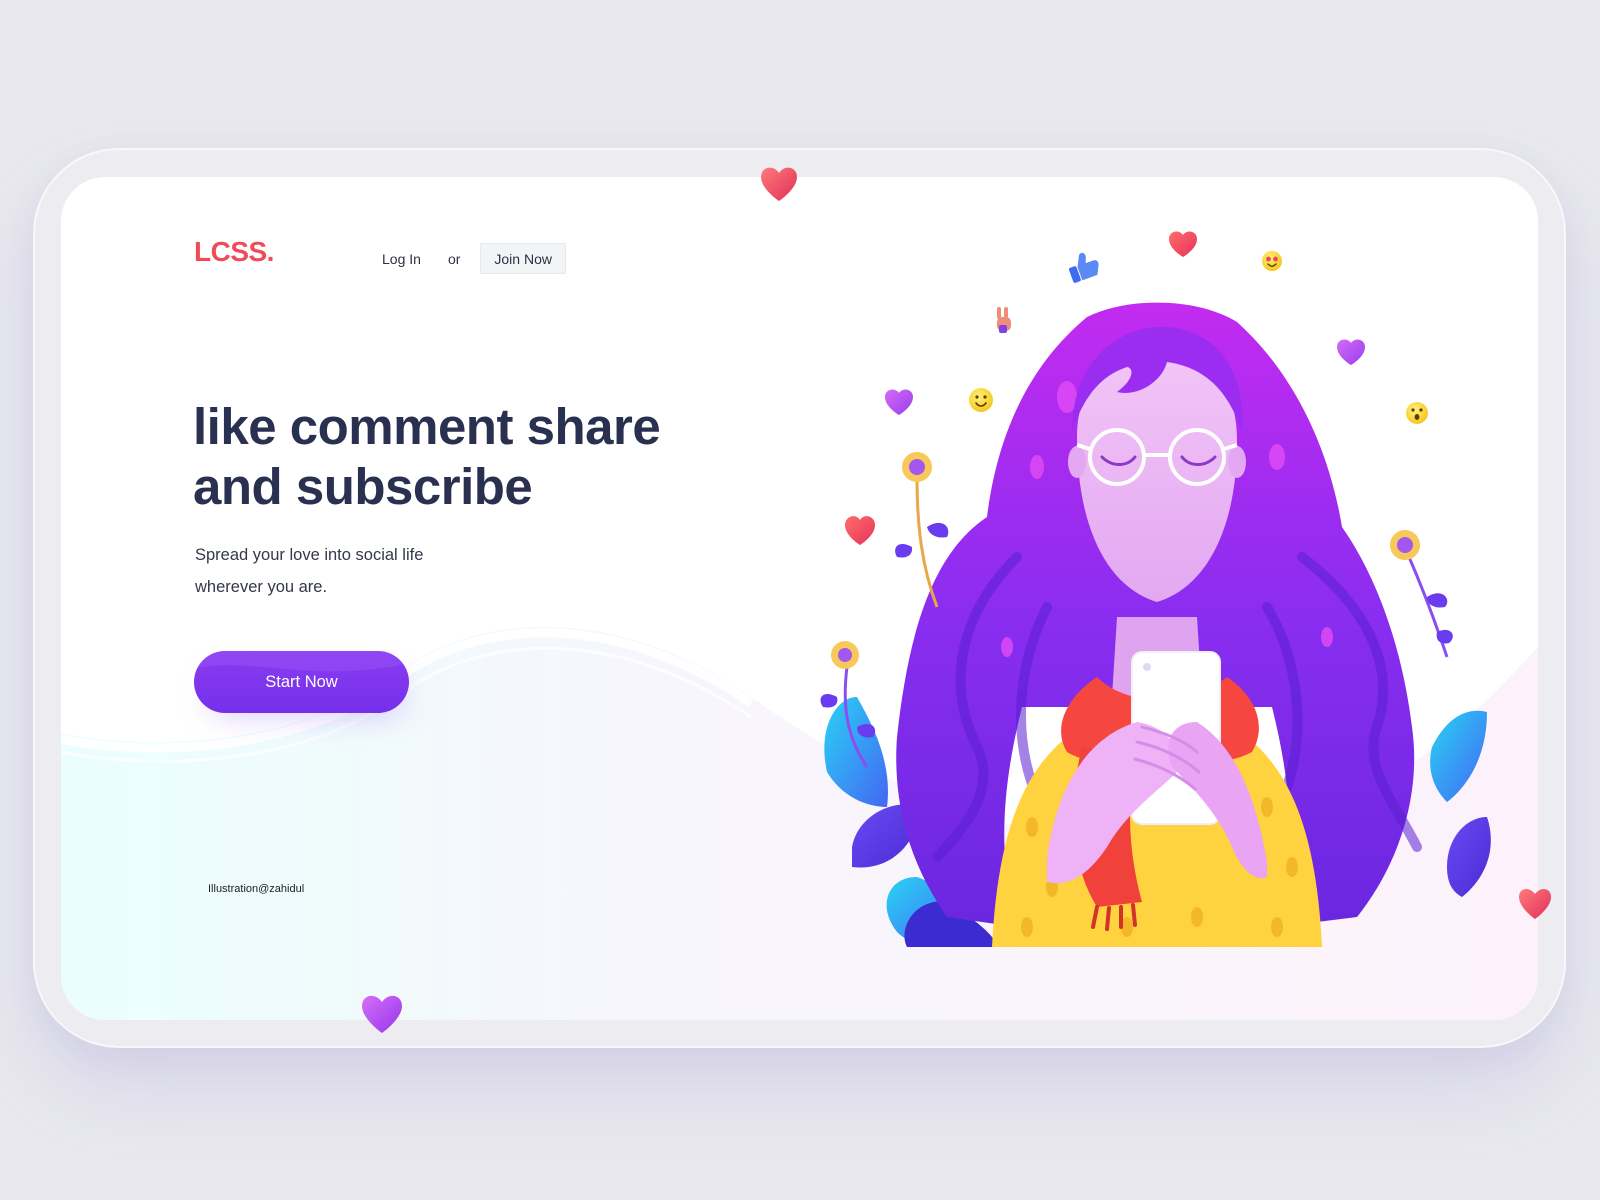 This screenshot has height=1200, width=1600. I want to click on top-nav: Log In or Join Now, so click(474, 258).